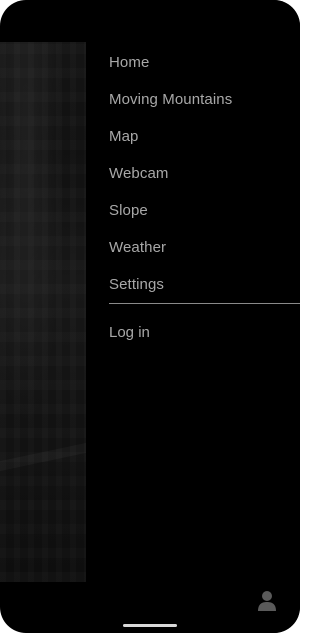 Image resolution: width=320 pixels, height=633 pixels. Describe the element at coordinates (204, 247) in the screenshot. I see `menu-item-weather: Weather` at that location.